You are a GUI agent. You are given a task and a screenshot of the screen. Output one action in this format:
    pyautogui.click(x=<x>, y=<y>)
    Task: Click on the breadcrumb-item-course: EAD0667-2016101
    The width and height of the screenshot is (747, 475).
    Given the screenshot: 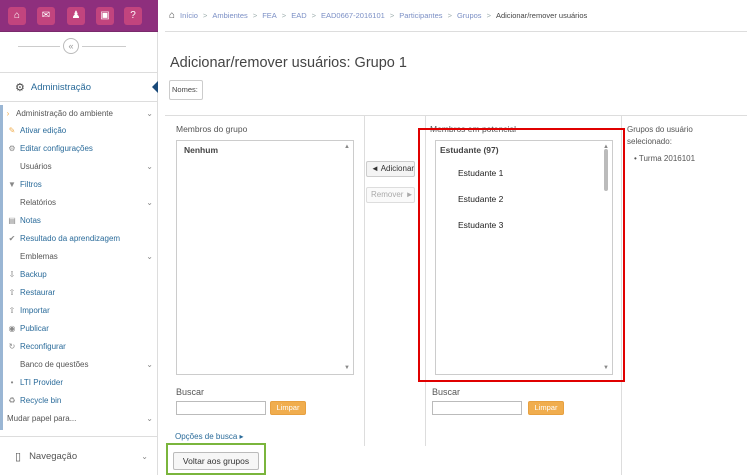 What is the action you would take?
    pyautogui.click(x=353, y=15)
    